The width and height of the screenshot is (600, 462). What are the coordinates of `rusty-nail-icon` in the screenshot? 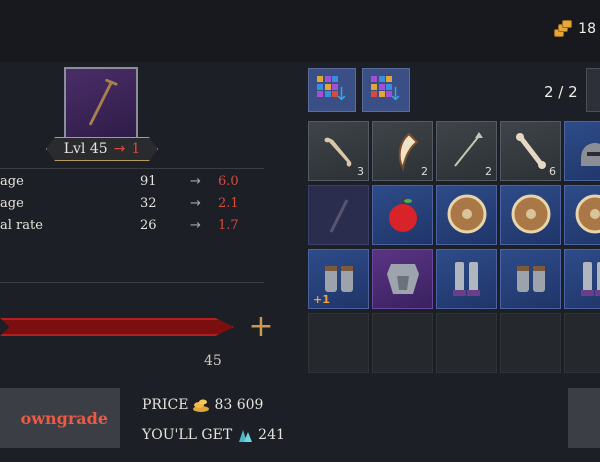 It's located at (103, 102).